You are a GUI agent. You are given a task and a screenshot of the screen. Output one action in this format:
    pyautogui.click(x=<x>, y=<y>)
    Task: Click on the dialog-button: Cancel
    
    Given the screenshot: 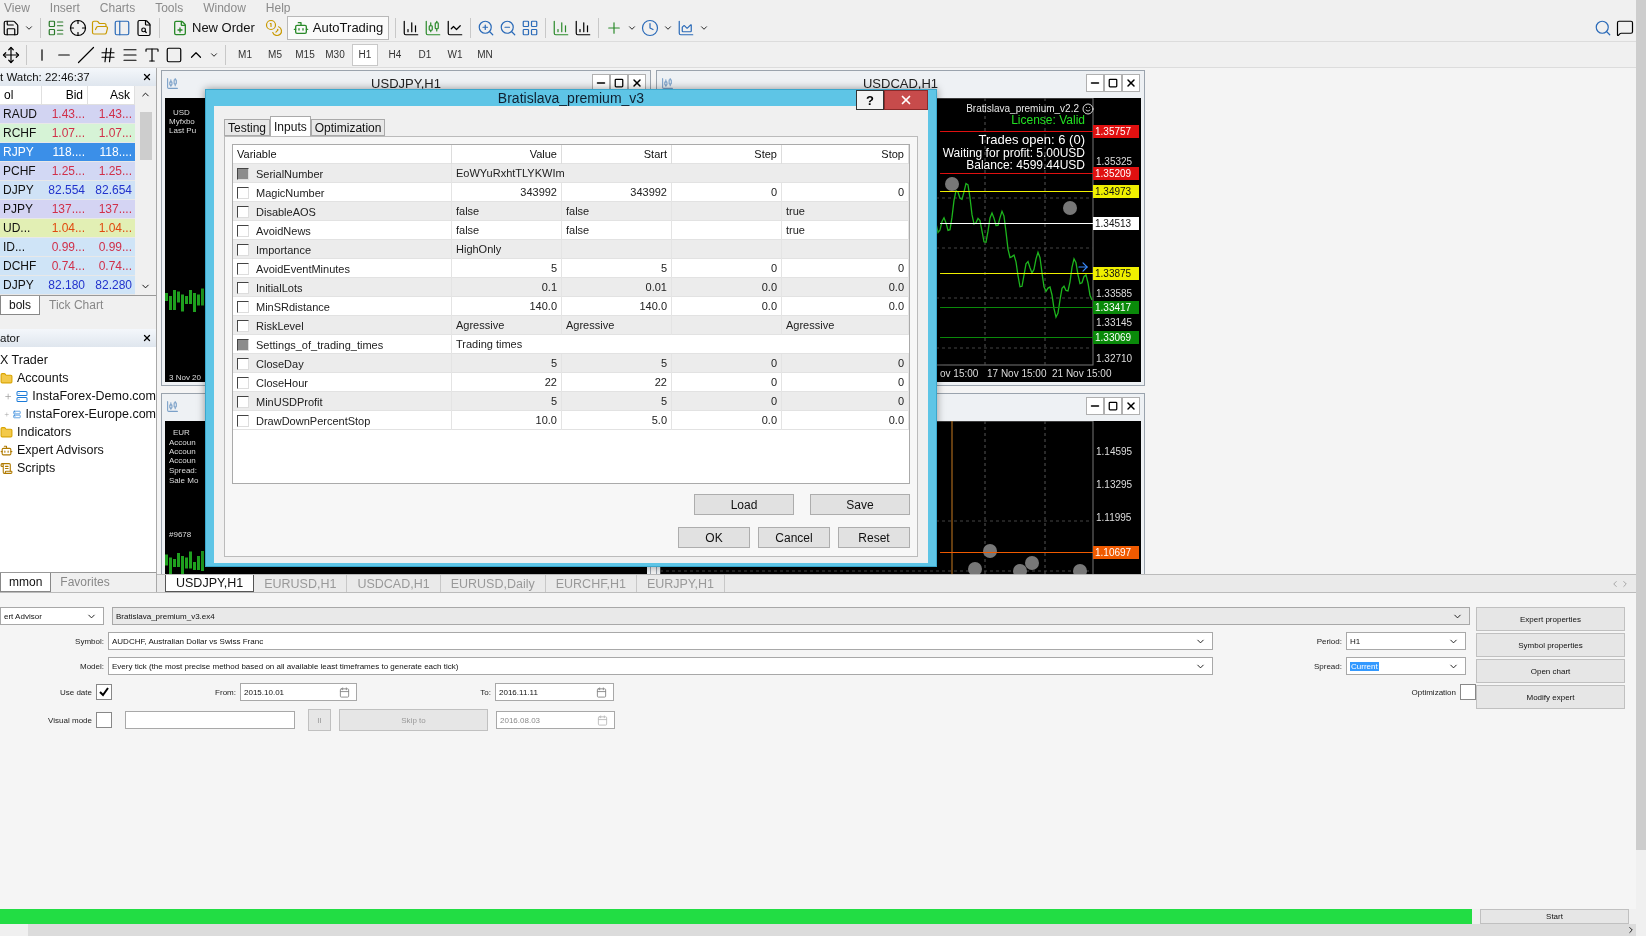 What is the action you would take?
    pyautogui.click(x=794, y=537)
    